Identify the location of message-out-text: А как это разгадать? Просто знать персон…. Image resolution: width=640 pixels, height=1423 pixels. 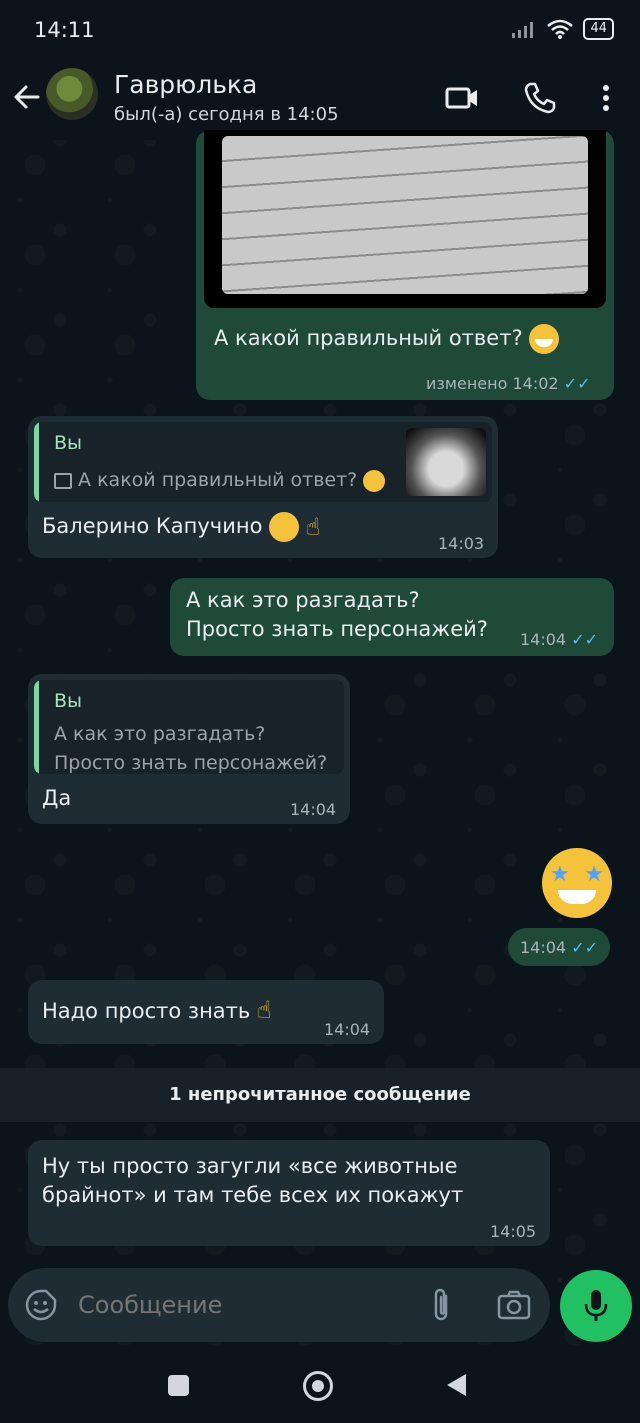
(392, 617).